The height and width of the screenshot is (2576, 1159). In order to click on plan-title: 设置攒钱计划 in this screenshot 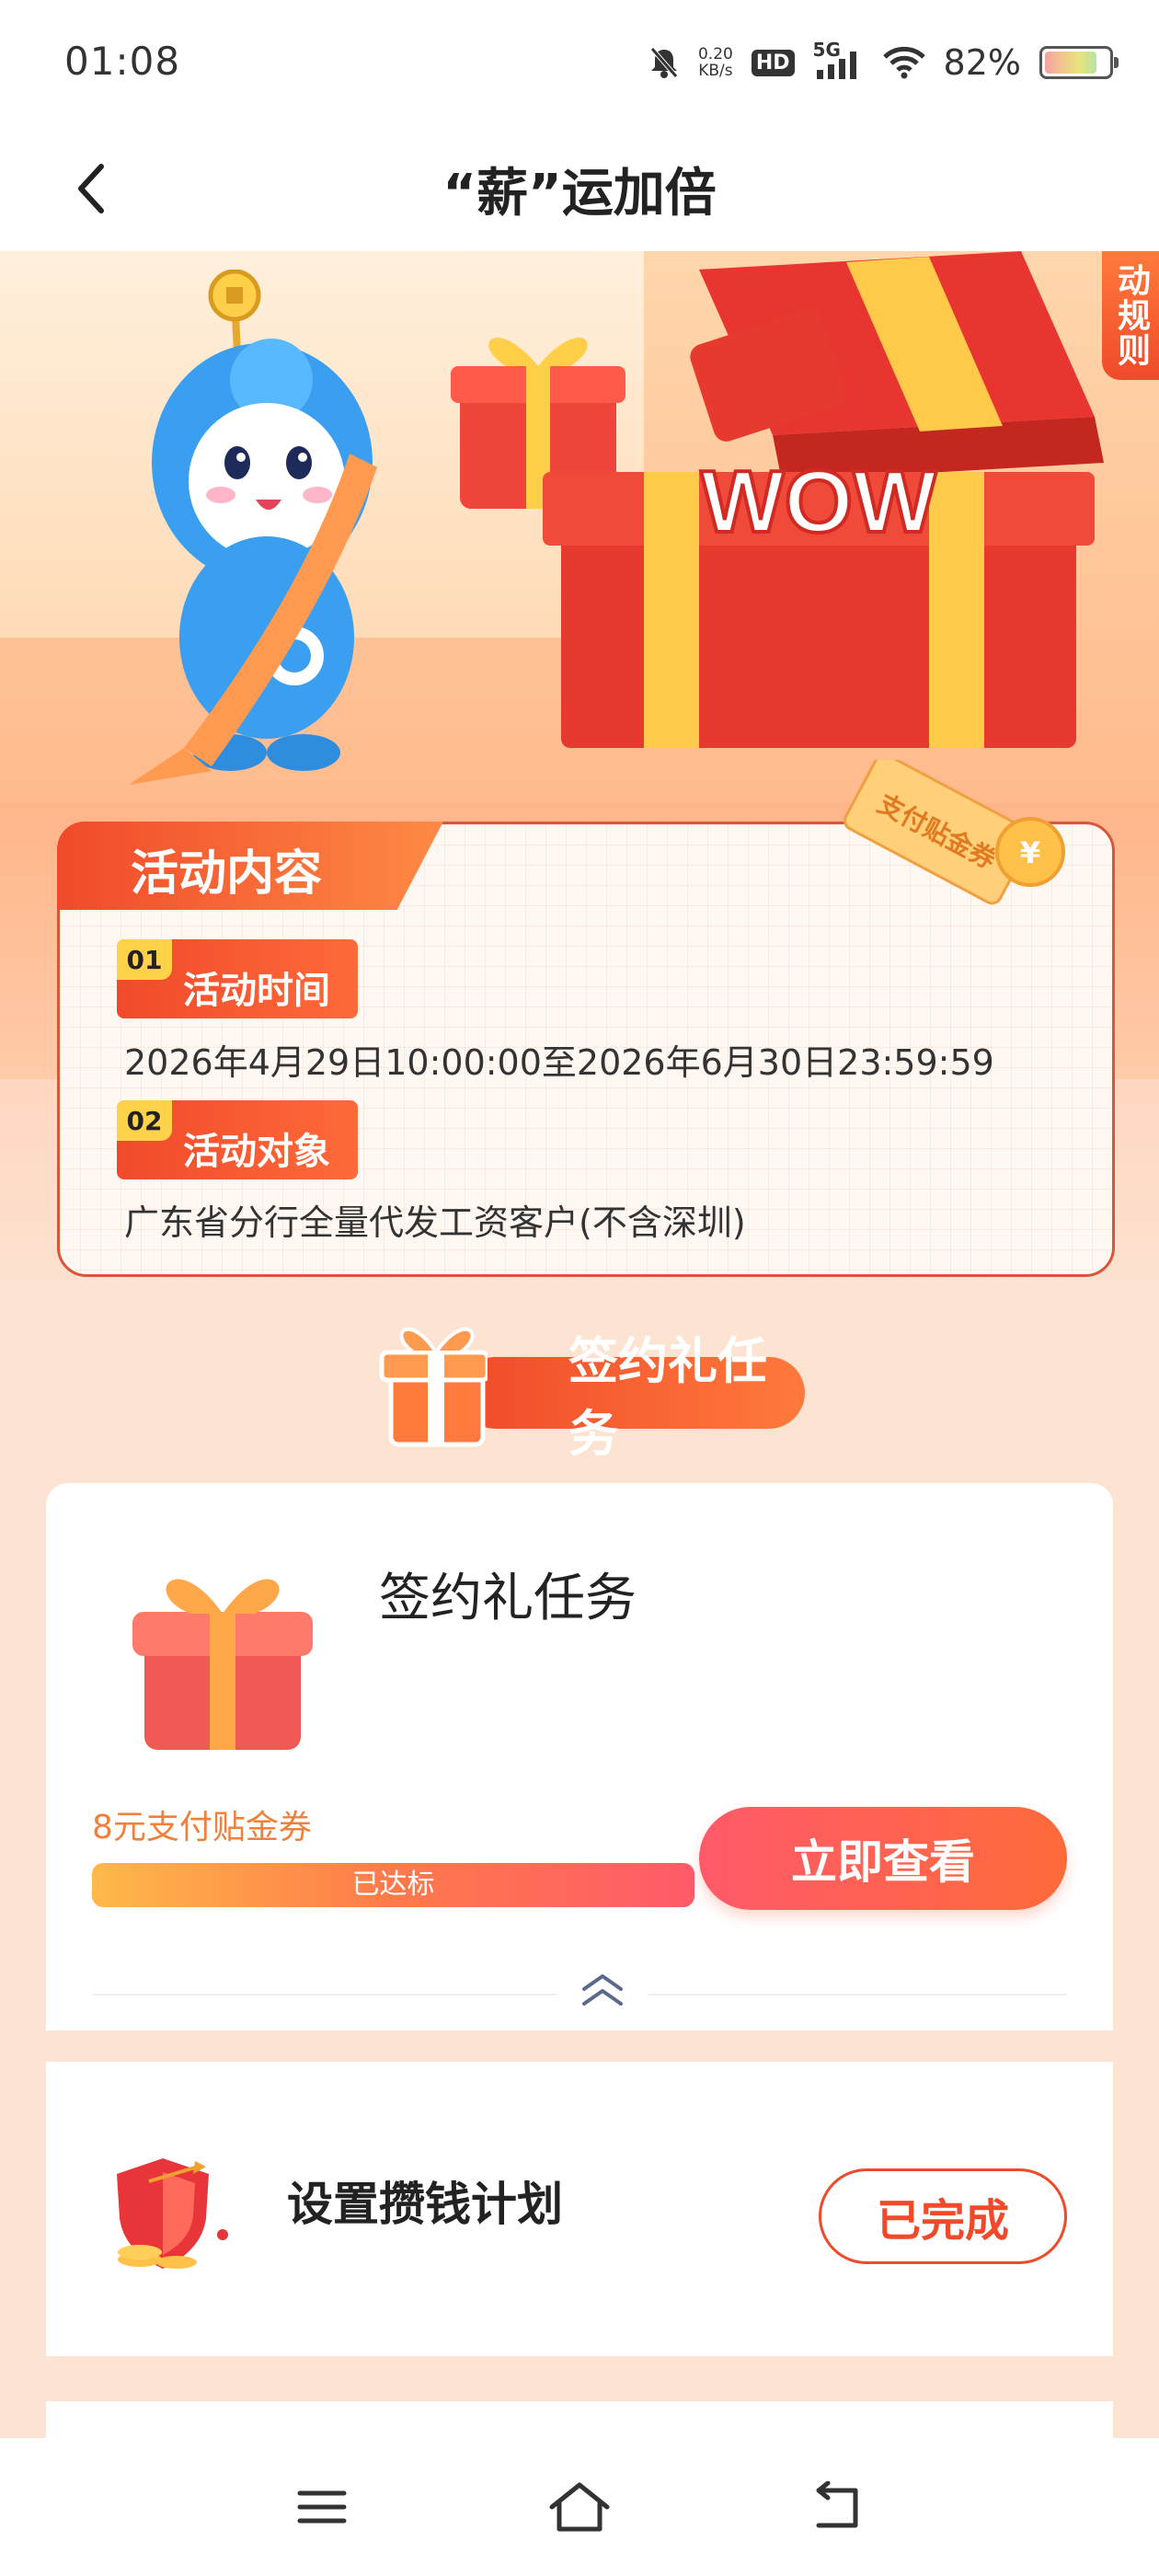, I will do `click(425, 2204)`.